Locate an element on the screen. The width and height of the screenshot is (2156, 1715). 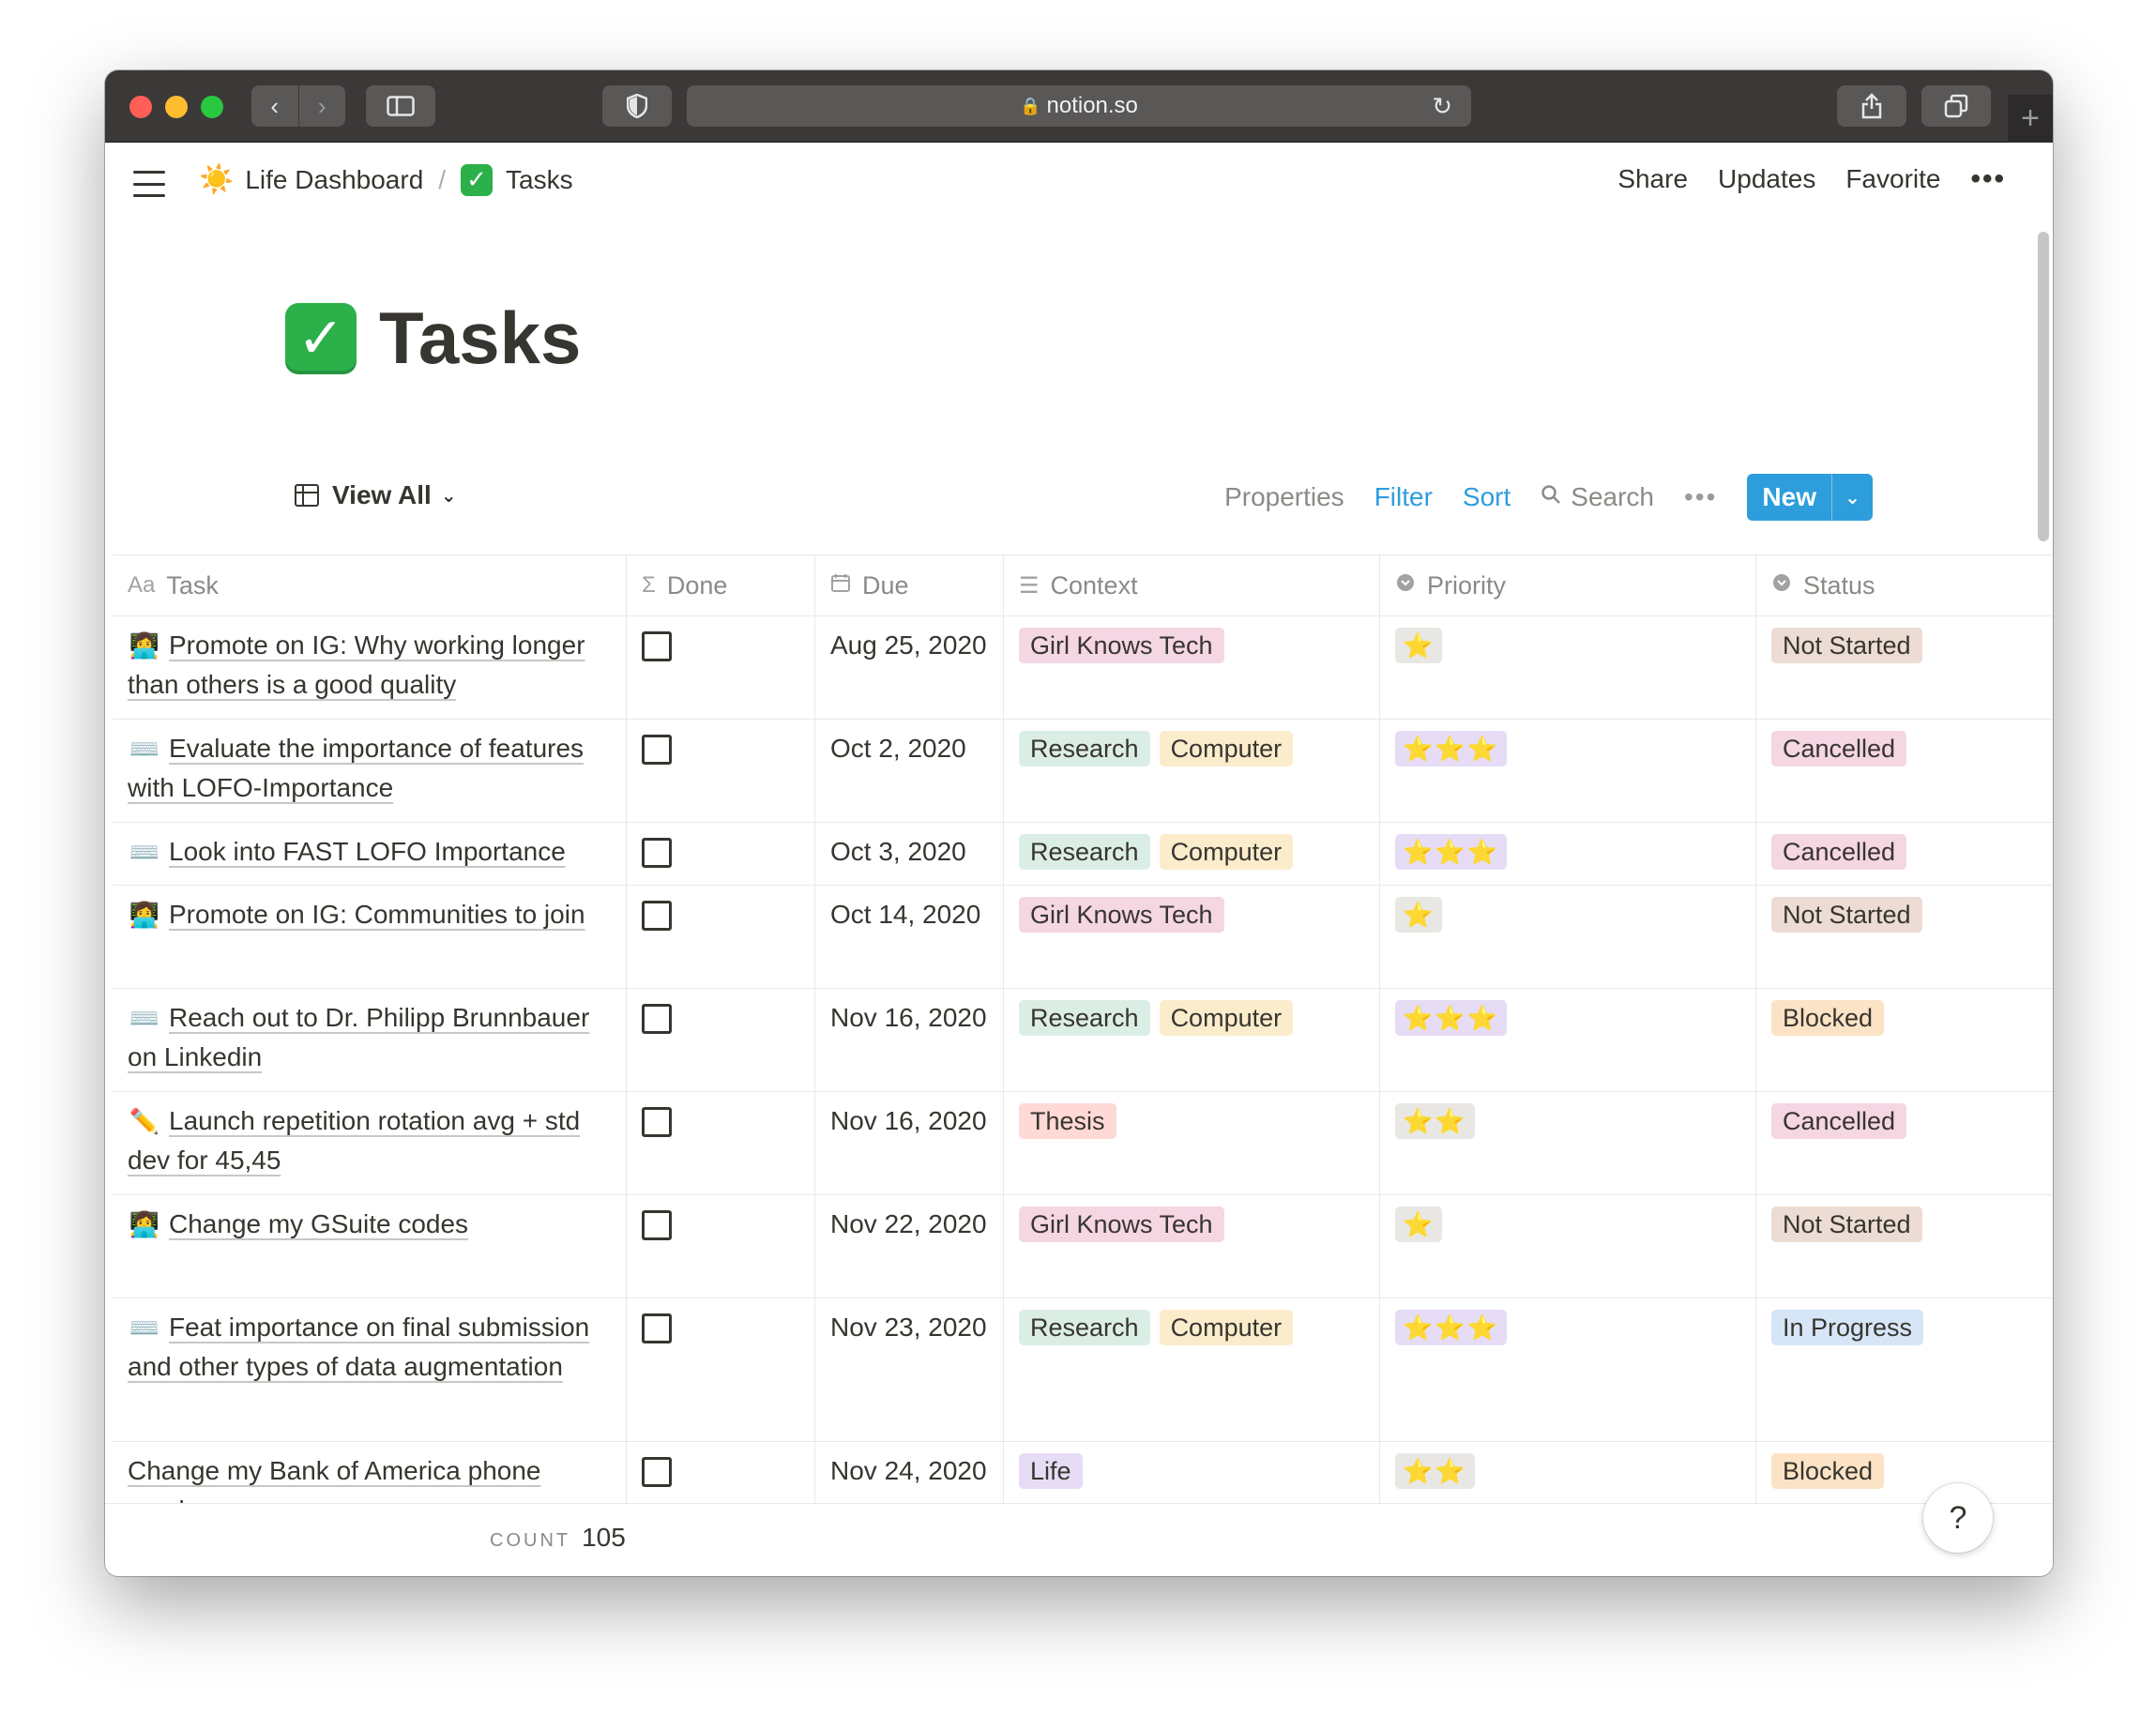
column-header-context: ☰ Context is located at coordinates (1192, 585).